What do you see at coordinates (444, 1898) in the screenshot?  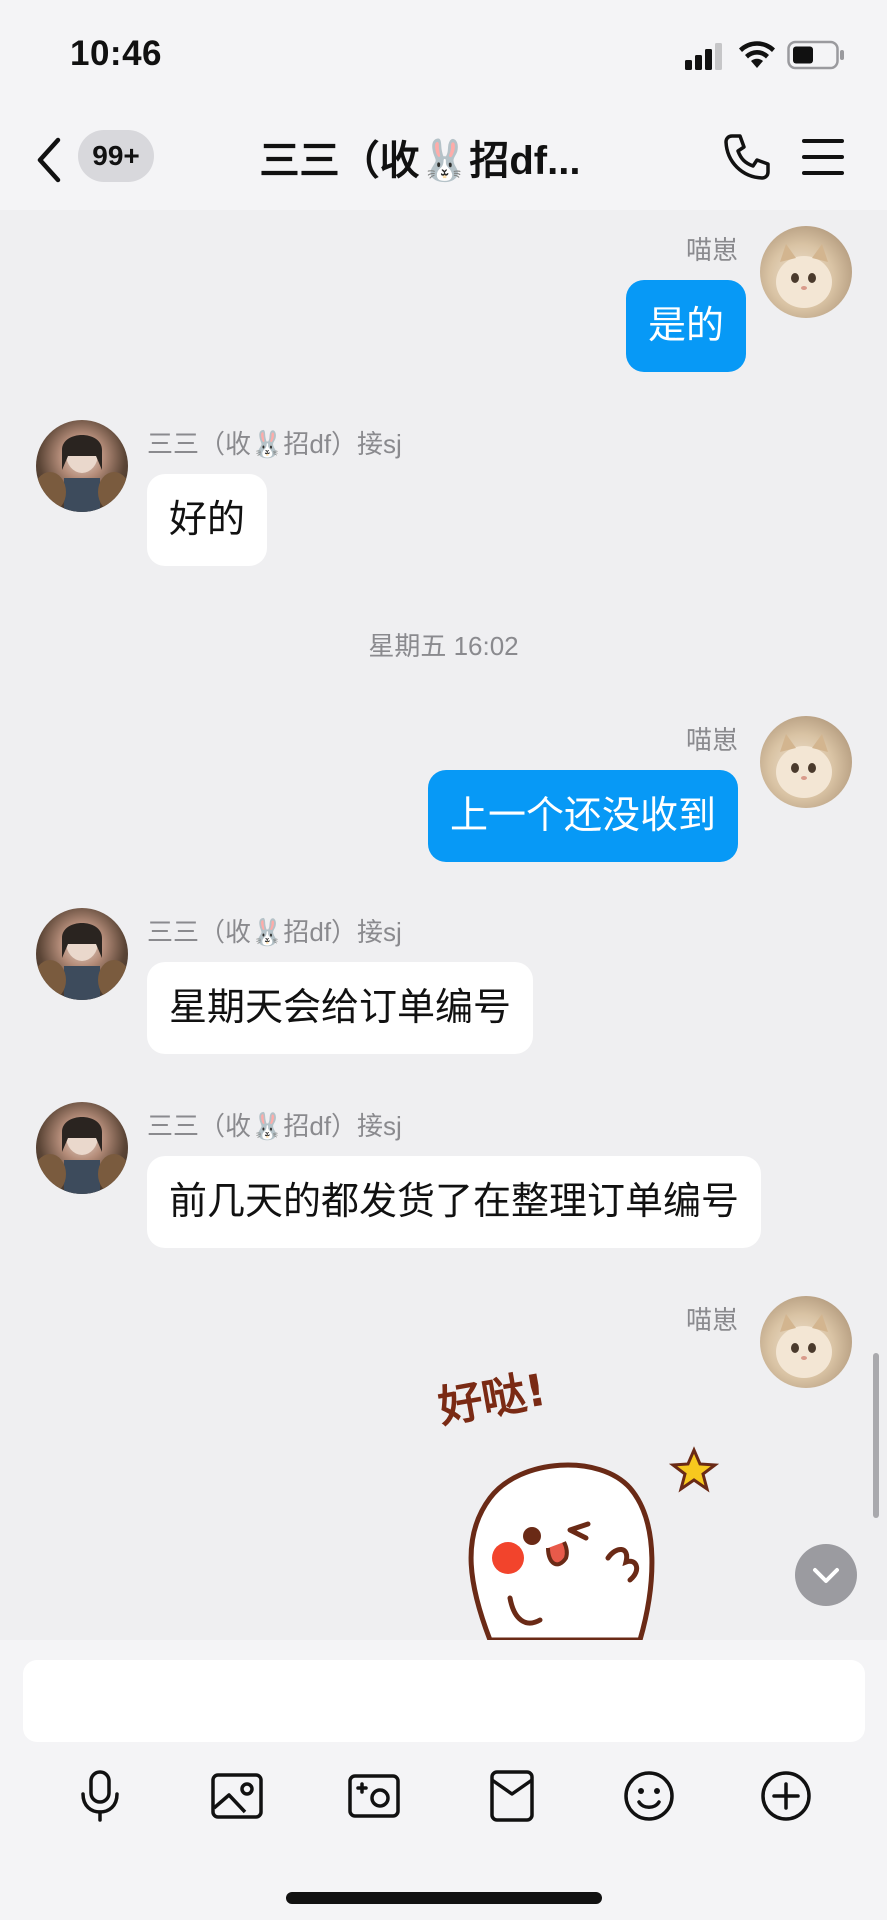 I see `home-indicator` at bounding box center [444, 1898].